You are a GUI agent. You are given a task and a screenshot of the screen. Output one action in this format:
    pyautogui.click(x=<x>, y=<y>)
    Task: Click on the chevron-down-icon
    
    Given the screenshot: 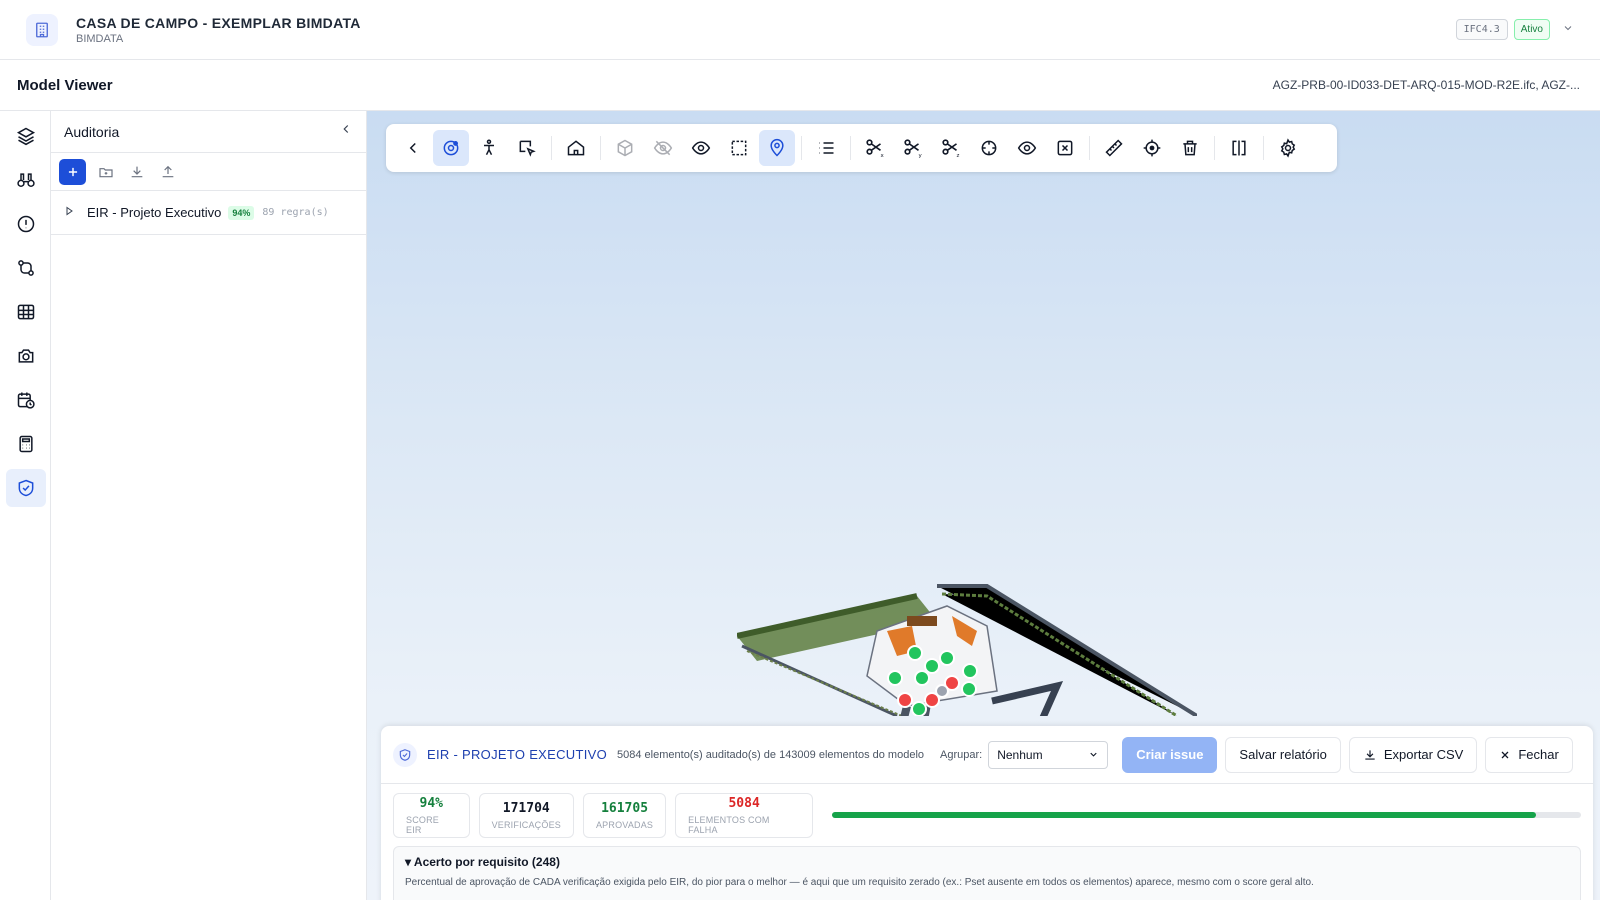 What is the action you would take?
    pyautogui.click(x=1568, y=30)
    